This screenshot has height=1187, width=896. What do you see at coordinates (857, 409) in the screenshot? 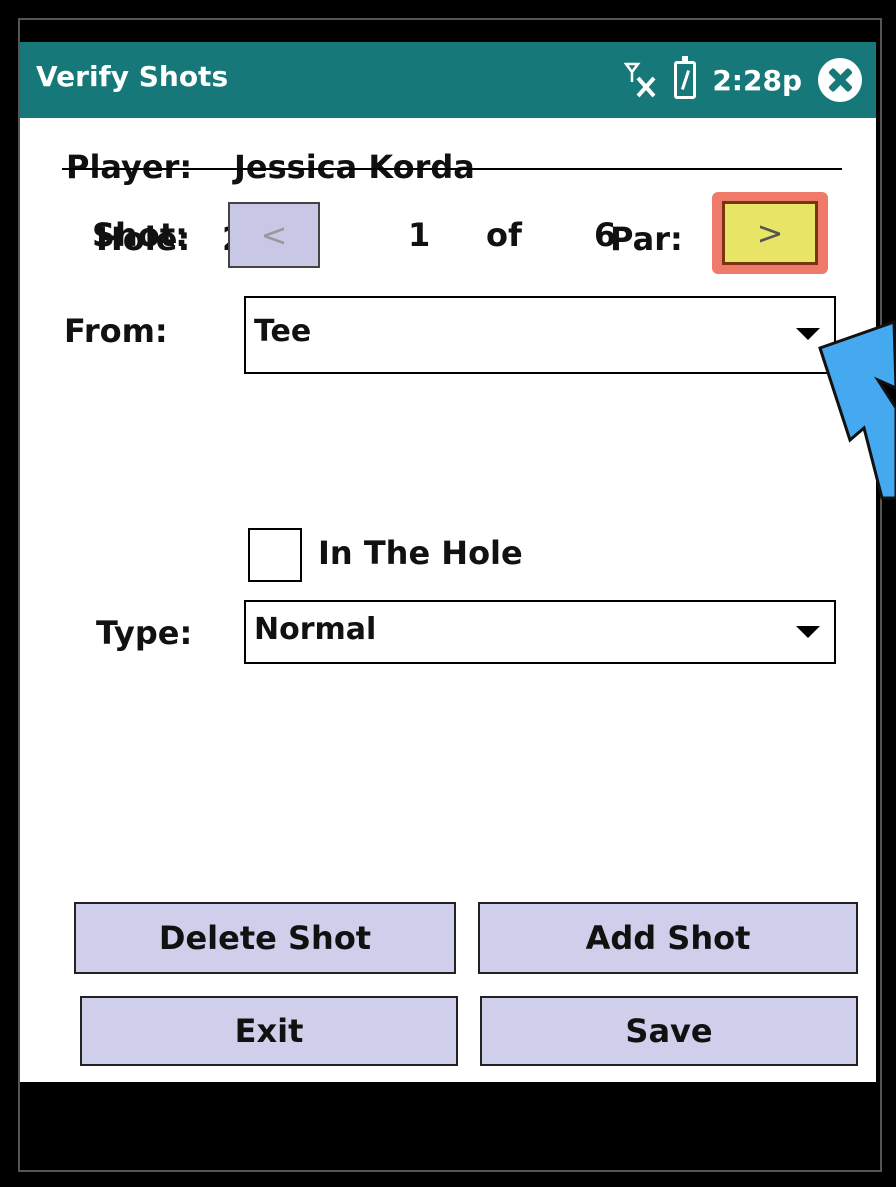
I see `annotation-arrow-icon` at bounding box center [857, 409].